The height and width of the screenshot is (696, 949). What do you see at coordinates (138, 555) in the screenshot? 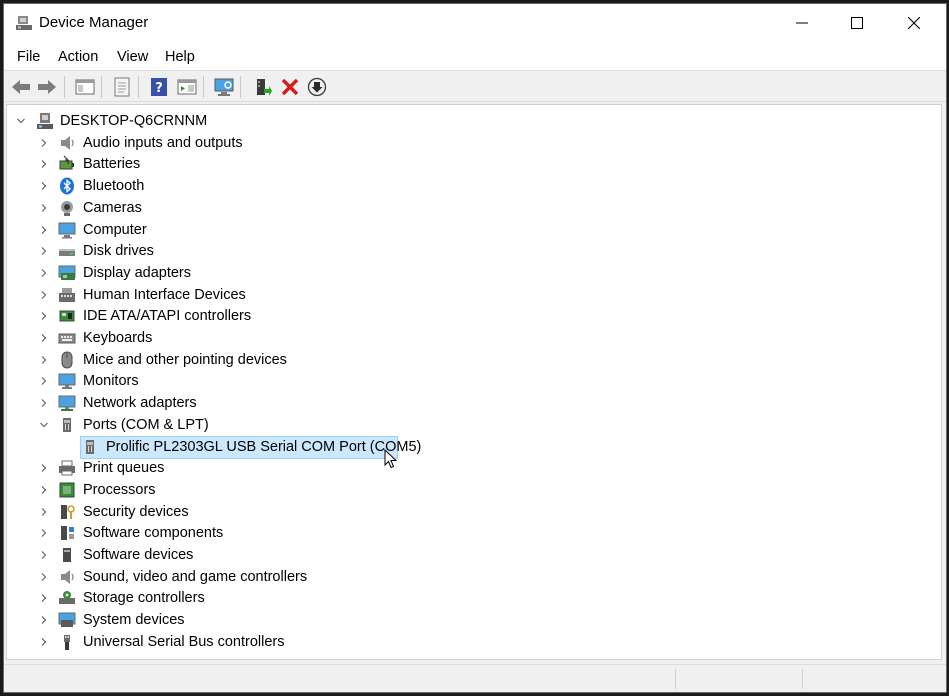
I see `tree-category-label: Software devices` at bounding box center [138, 555].